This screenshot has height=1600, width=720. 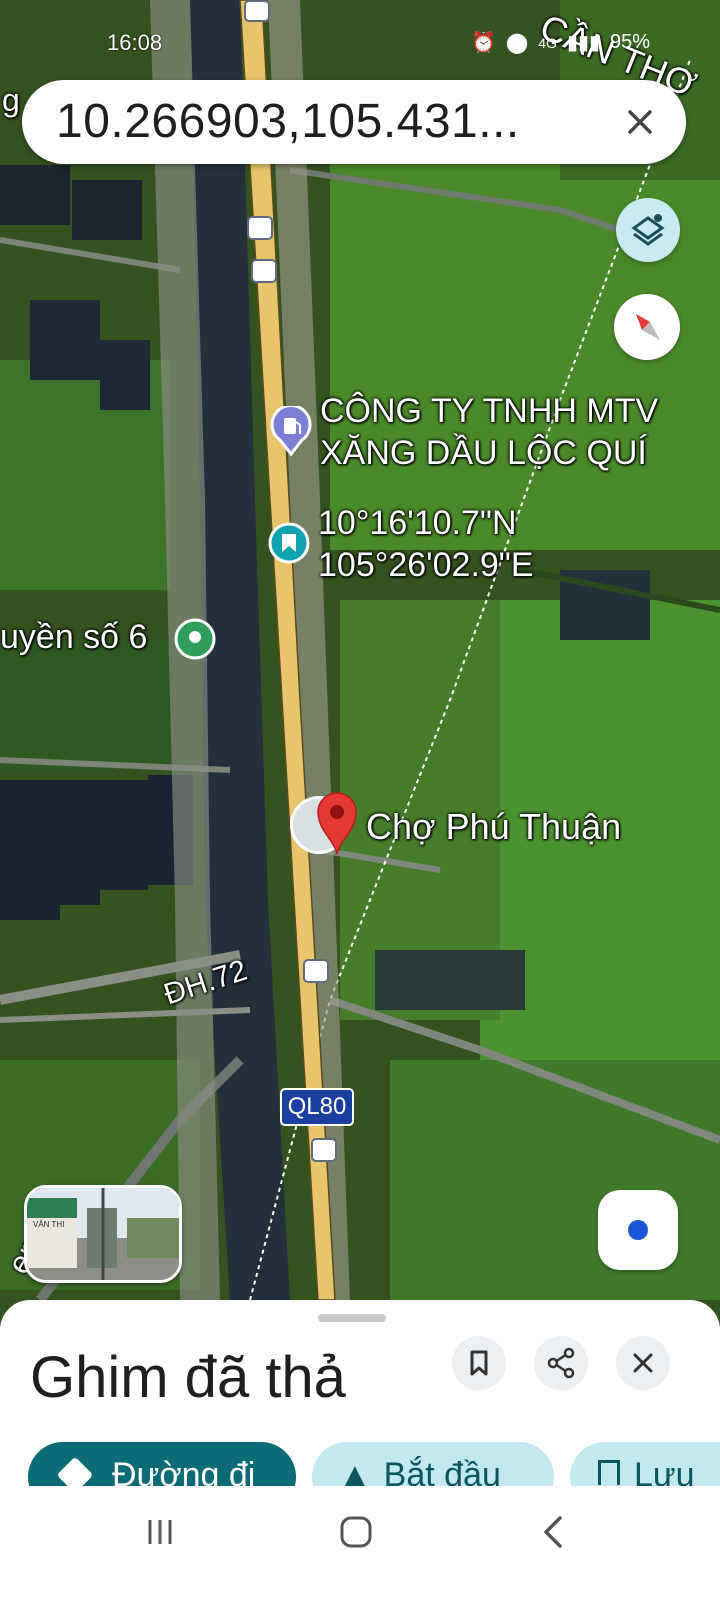 I want to click on save-button, so click(x=479, y=1363).